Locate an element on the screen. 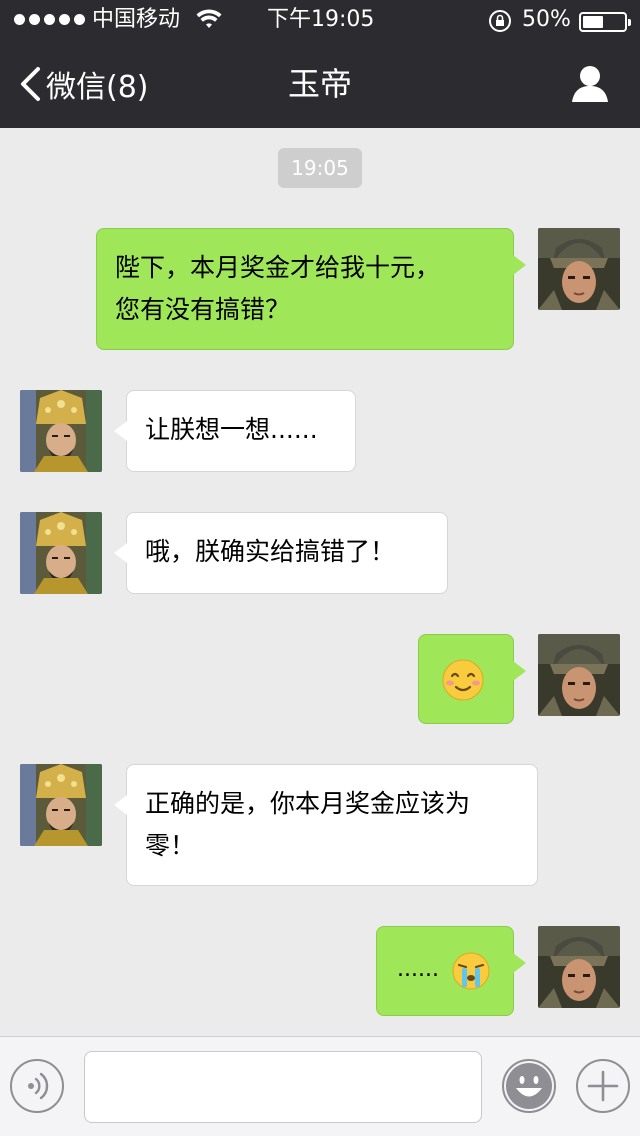 This screenshot has width=640, height=1136. message-text: 您有没有搞错？ is located at coordinates (203, 309).